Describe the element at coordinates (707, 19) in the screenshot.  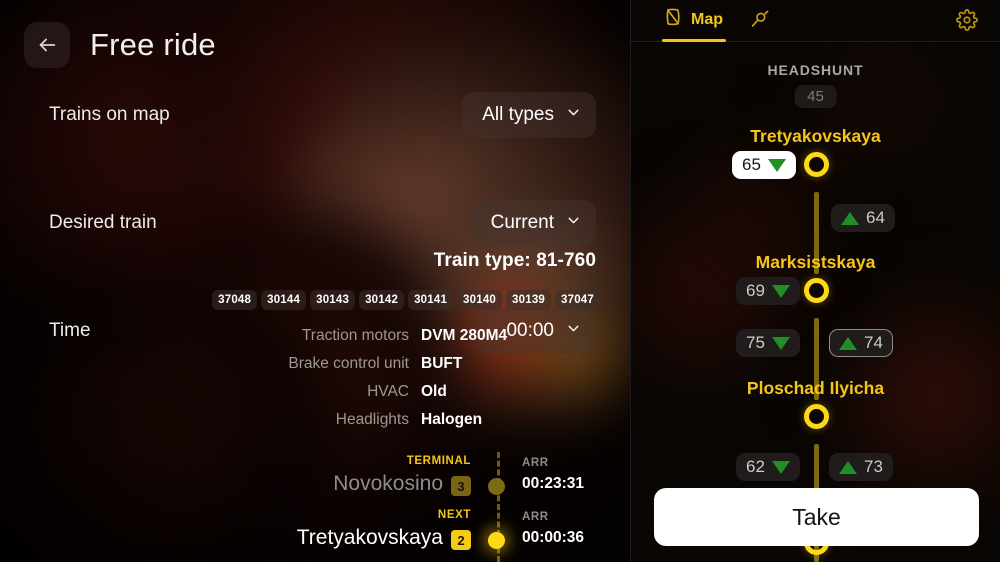
I see `tab-map-label: Map` at that location.